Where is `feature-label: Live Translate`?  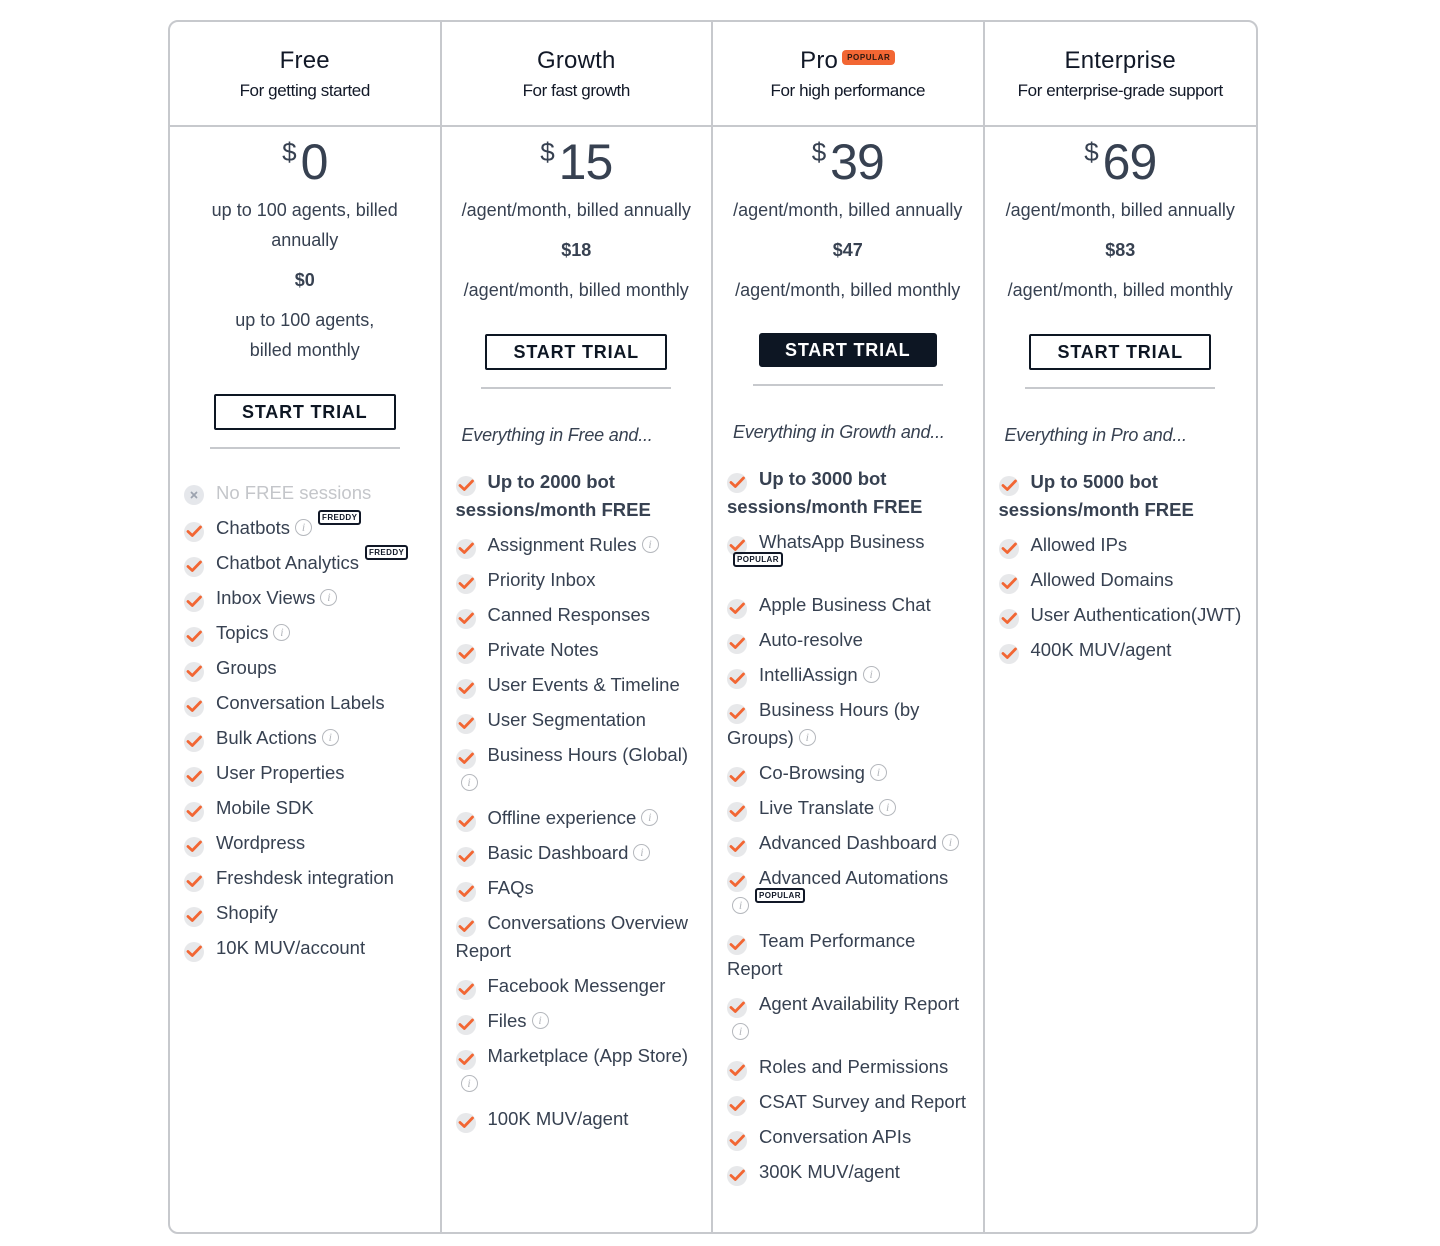 feature-label: Live Translate is located at coordinates (817, 807).